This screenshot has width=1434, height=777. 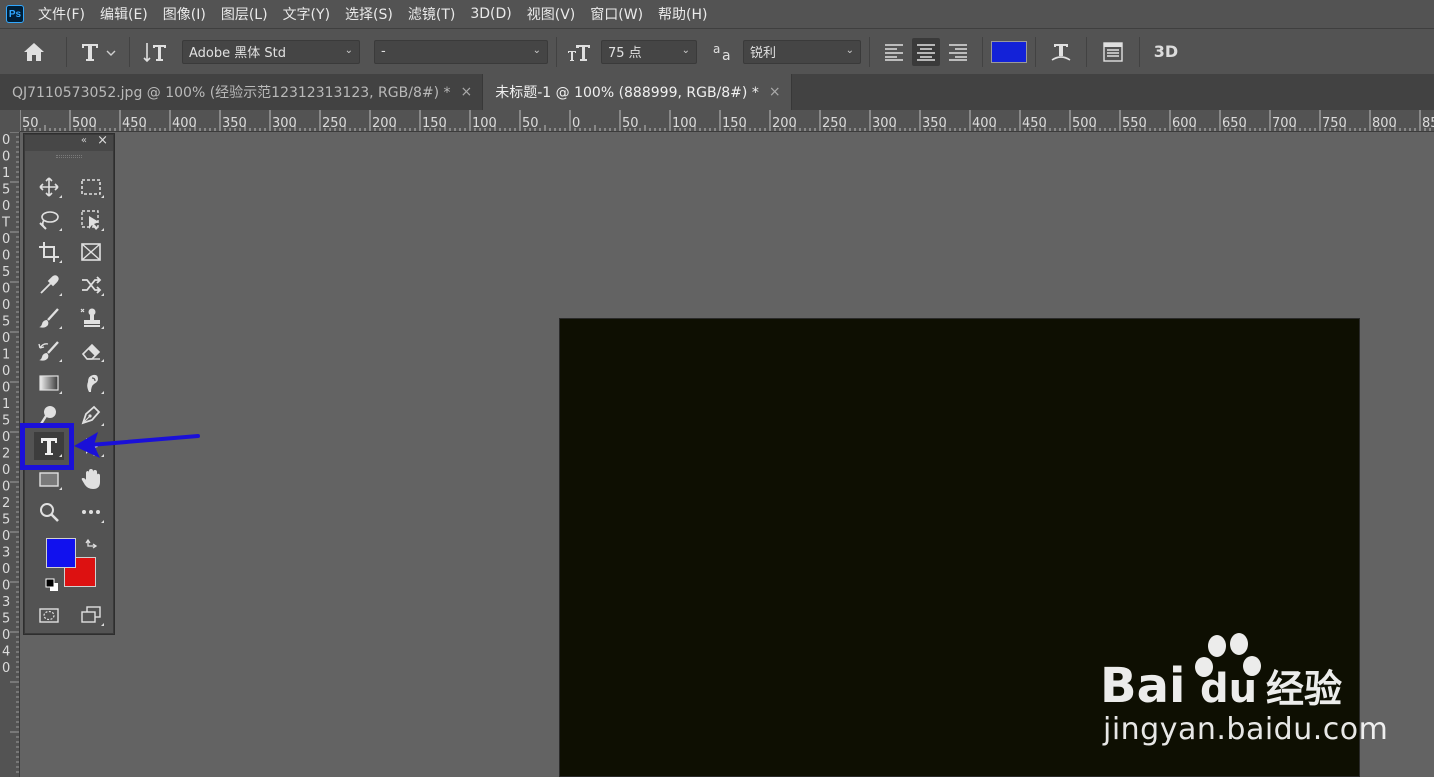 I want to click on text-orientation-toggle, so click(x=156, y=52).